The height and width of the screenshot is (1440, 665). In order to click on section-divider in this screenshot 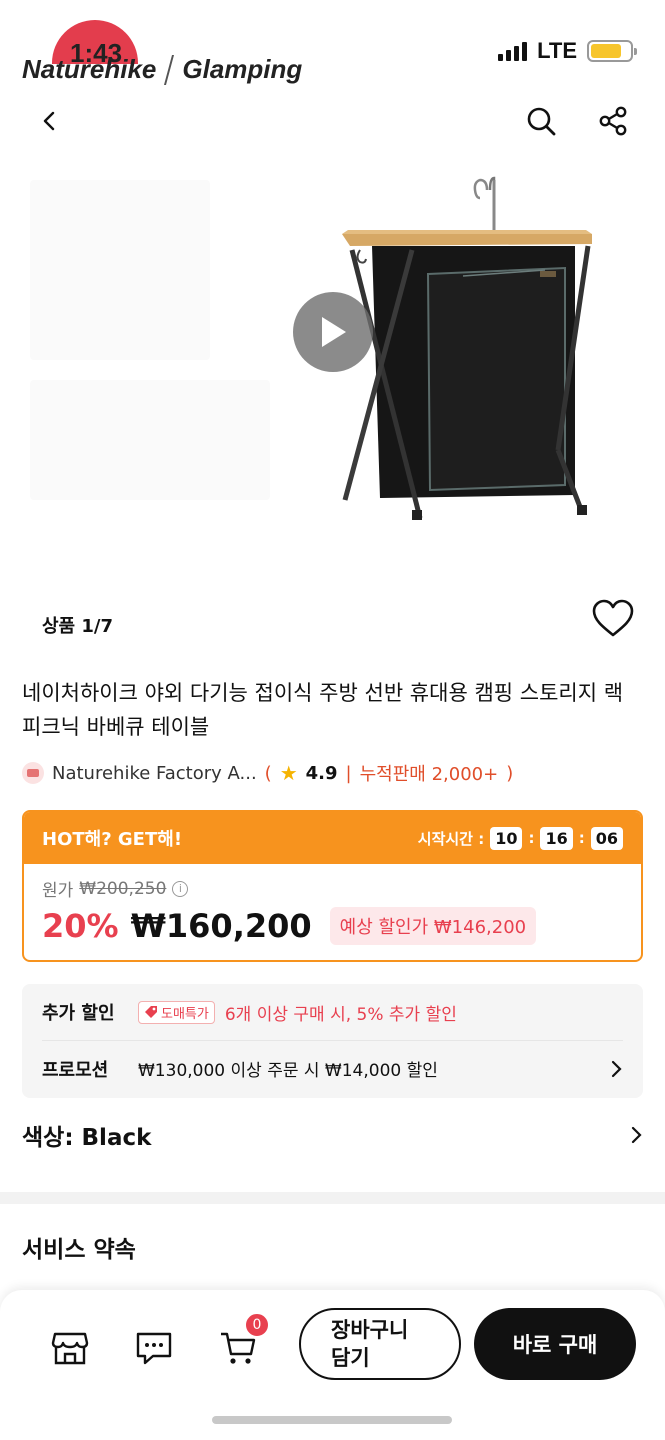, I will do `click(332, 1198)`.